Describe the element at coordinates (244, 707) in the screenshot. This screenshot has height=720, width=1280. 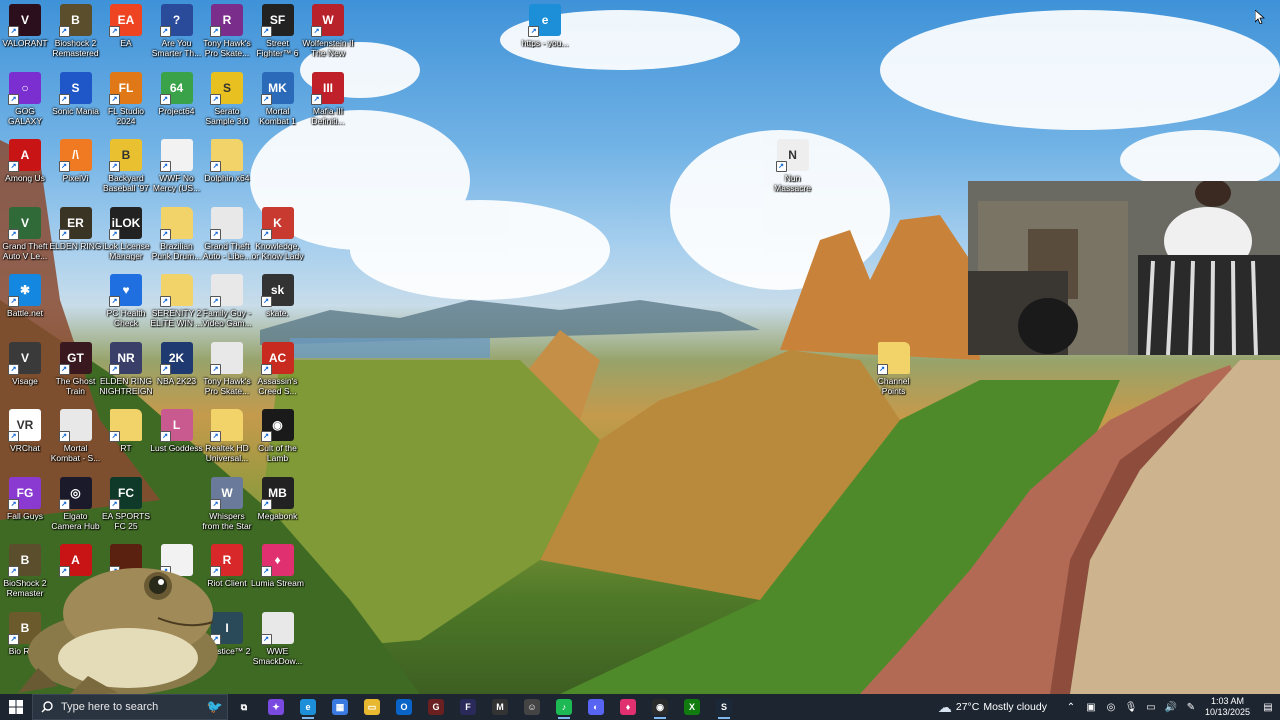
I see `taskbar-app-button: ⧉` at that location.